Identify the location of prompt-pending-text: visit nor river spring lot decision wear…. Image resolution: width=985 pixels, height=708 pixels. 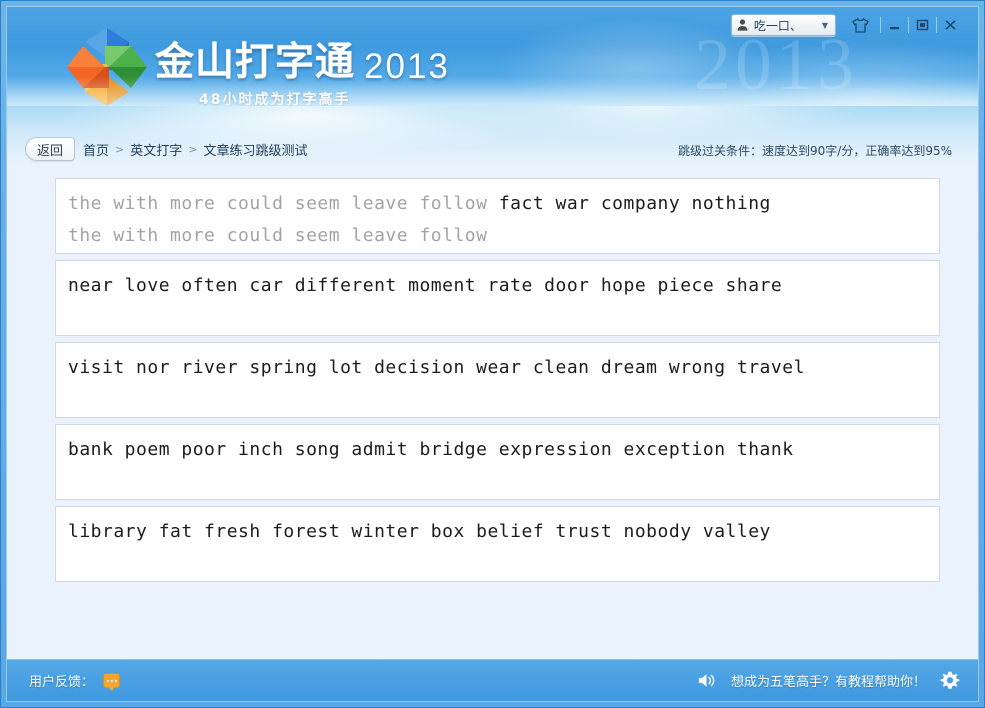
(436, 367).